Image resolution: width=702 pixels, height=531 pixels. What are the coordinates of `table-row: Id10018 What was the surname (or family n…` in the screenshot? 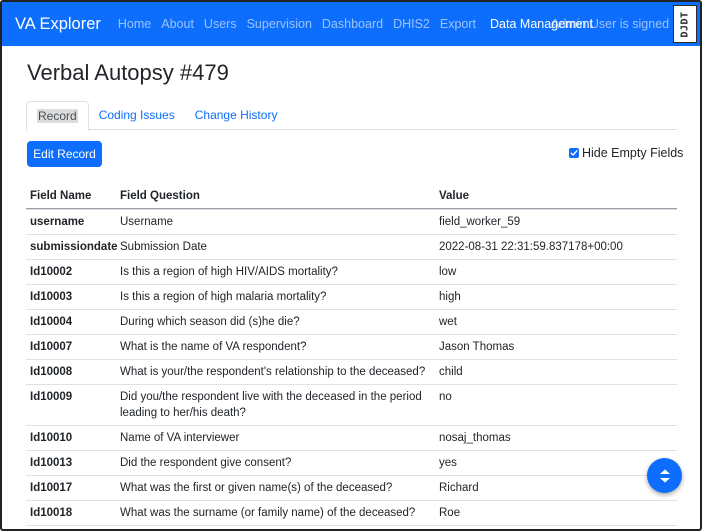 It's located at (351, 512).